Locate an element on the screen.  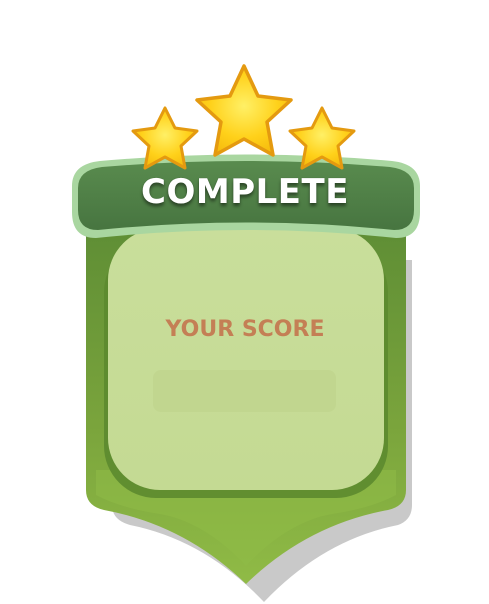
star-center-icon is located at coordinates (244, 110).